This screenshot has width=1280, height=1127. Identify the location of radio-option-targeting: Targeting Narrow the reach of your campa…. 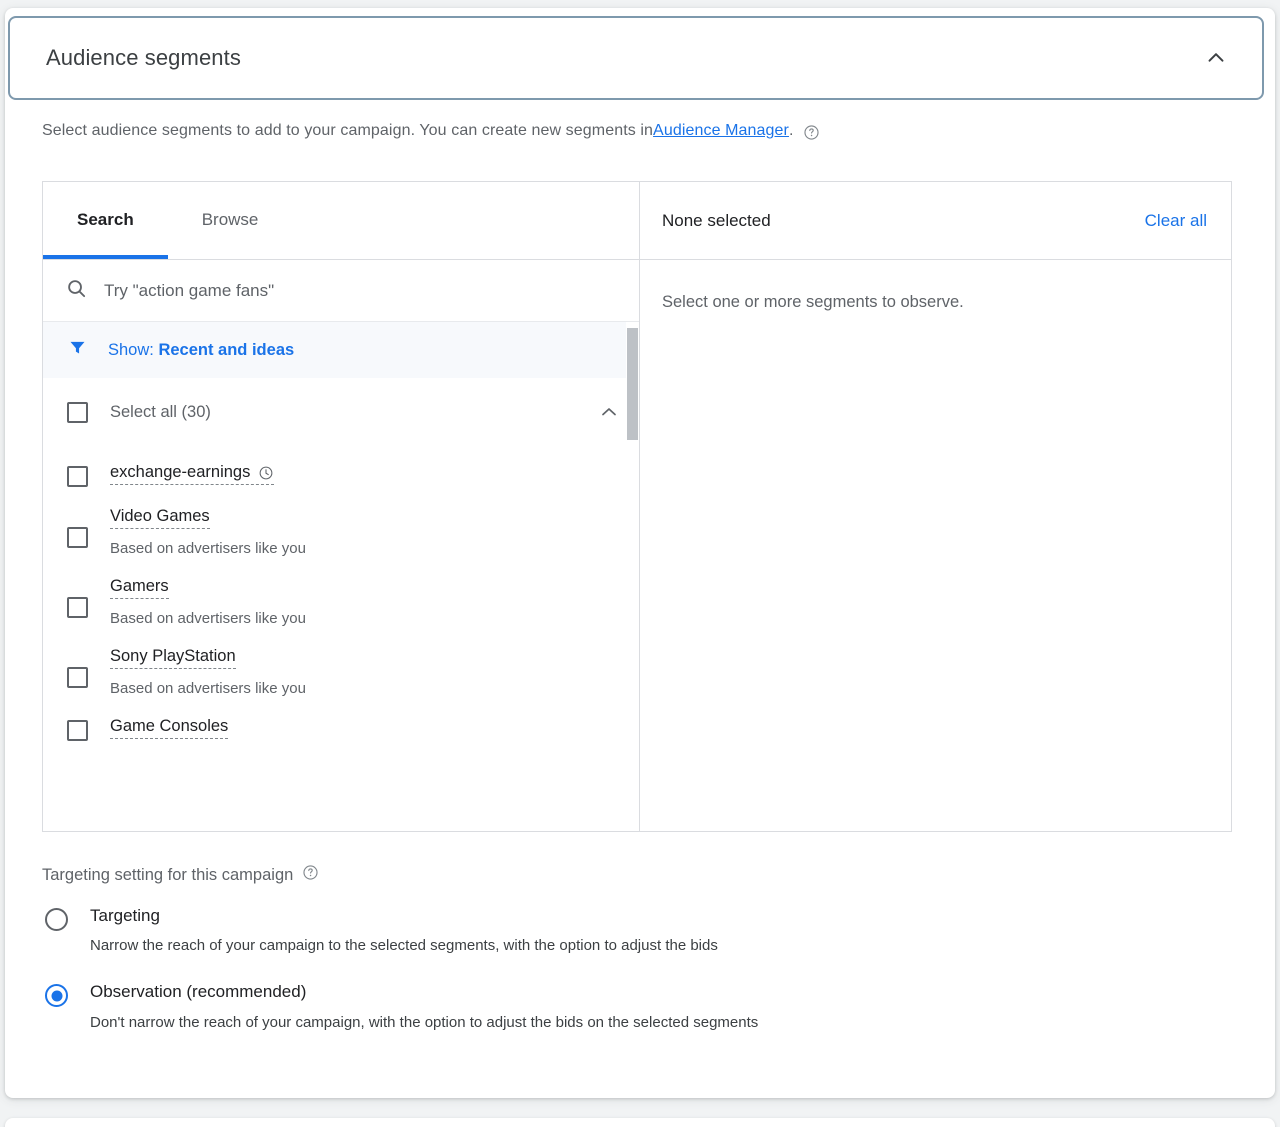
(620, 930).